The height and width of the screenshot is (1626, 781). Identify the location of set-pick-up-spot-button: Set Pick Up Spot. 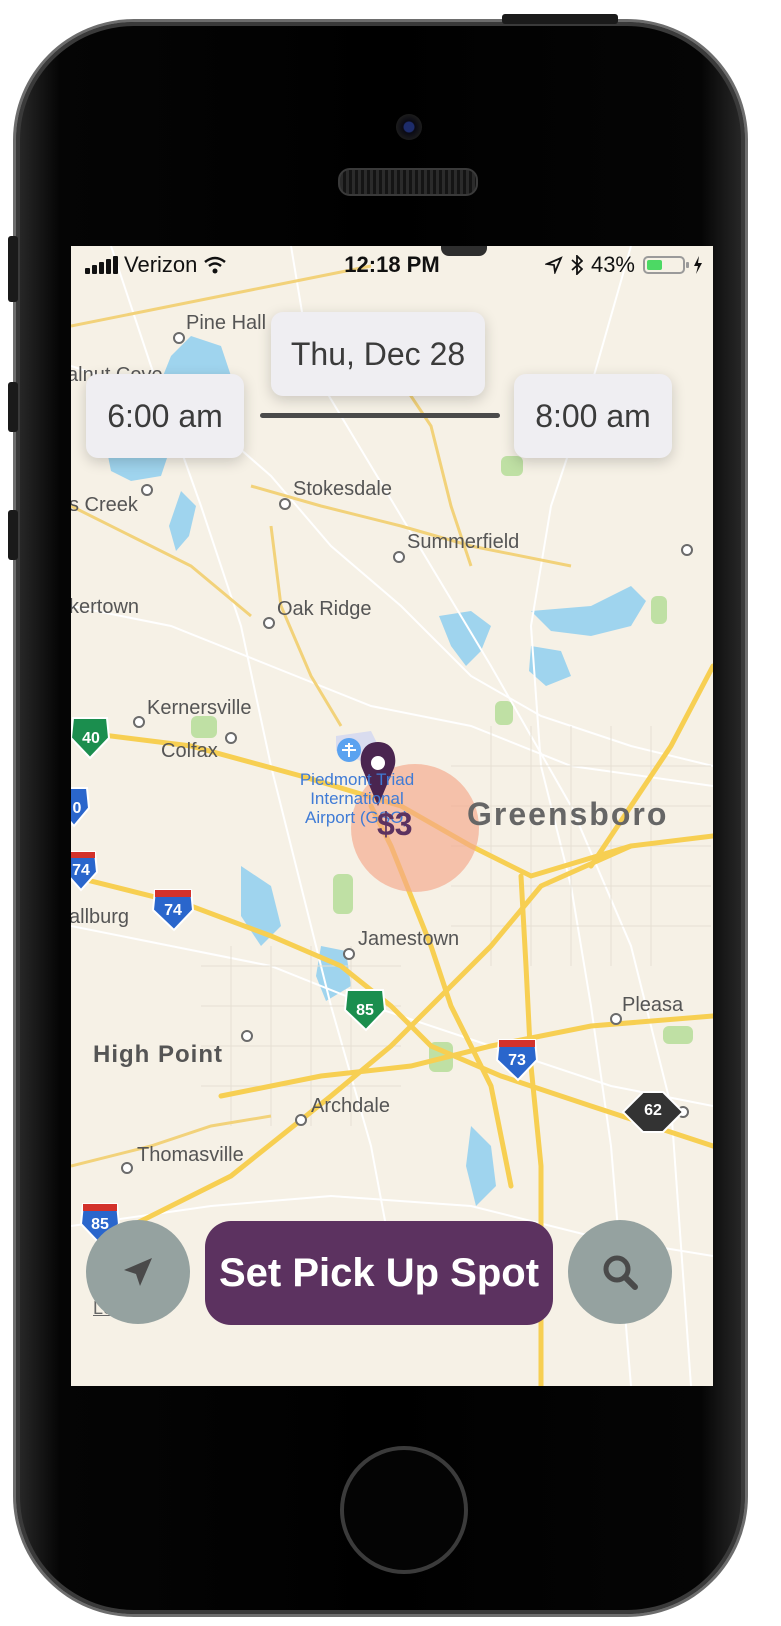
(379, 1273).